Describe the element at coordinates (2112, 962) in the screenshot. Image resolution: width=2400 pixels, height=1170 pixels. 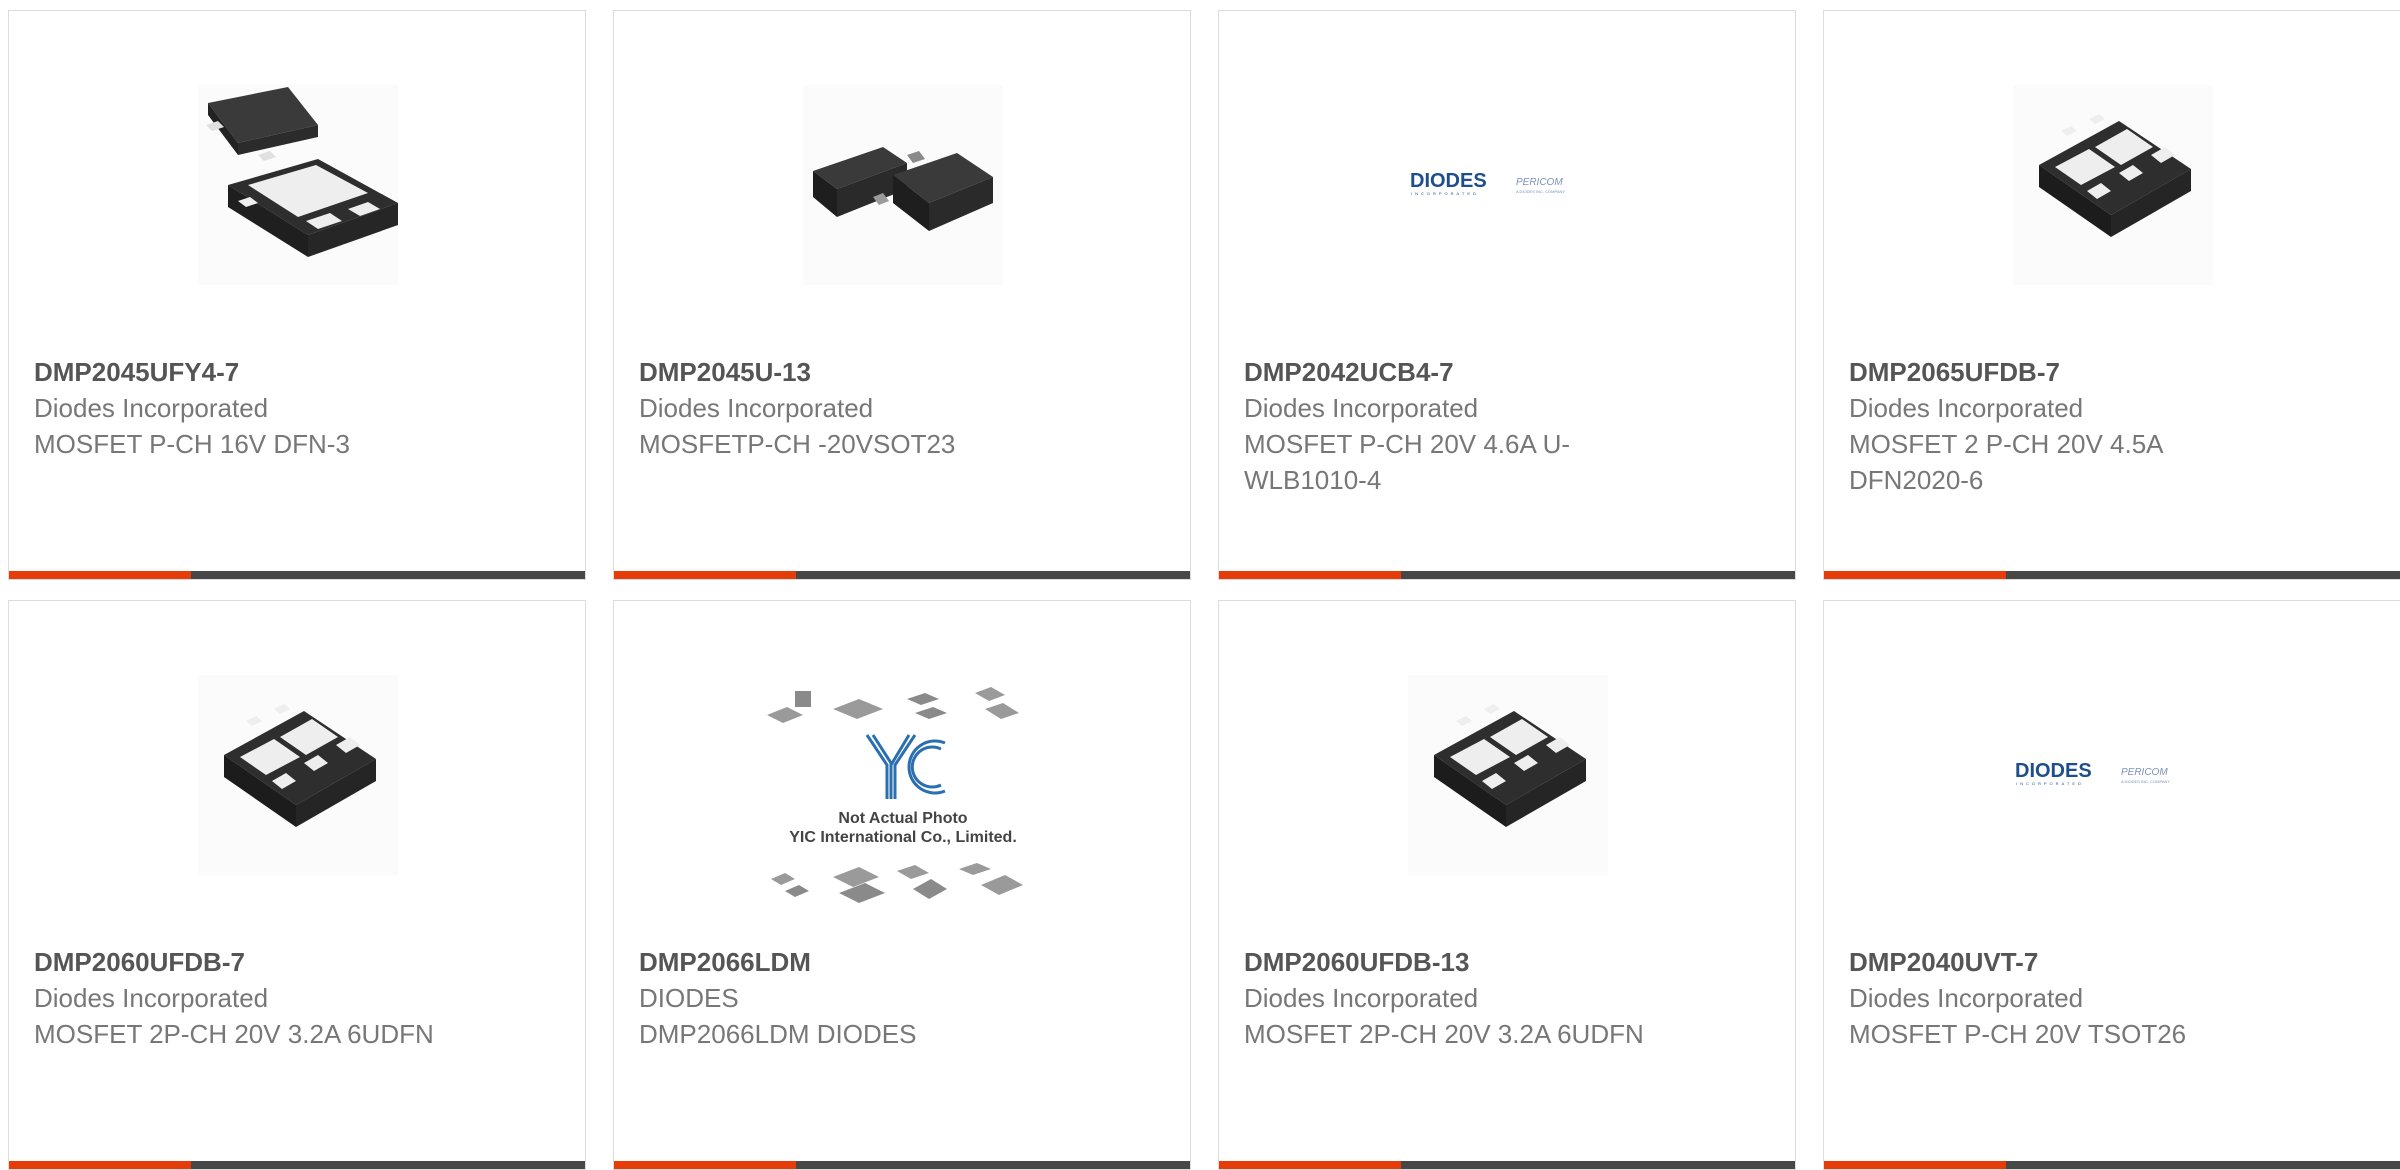
I see `part-number: DMP2040UVT-7` at that location.